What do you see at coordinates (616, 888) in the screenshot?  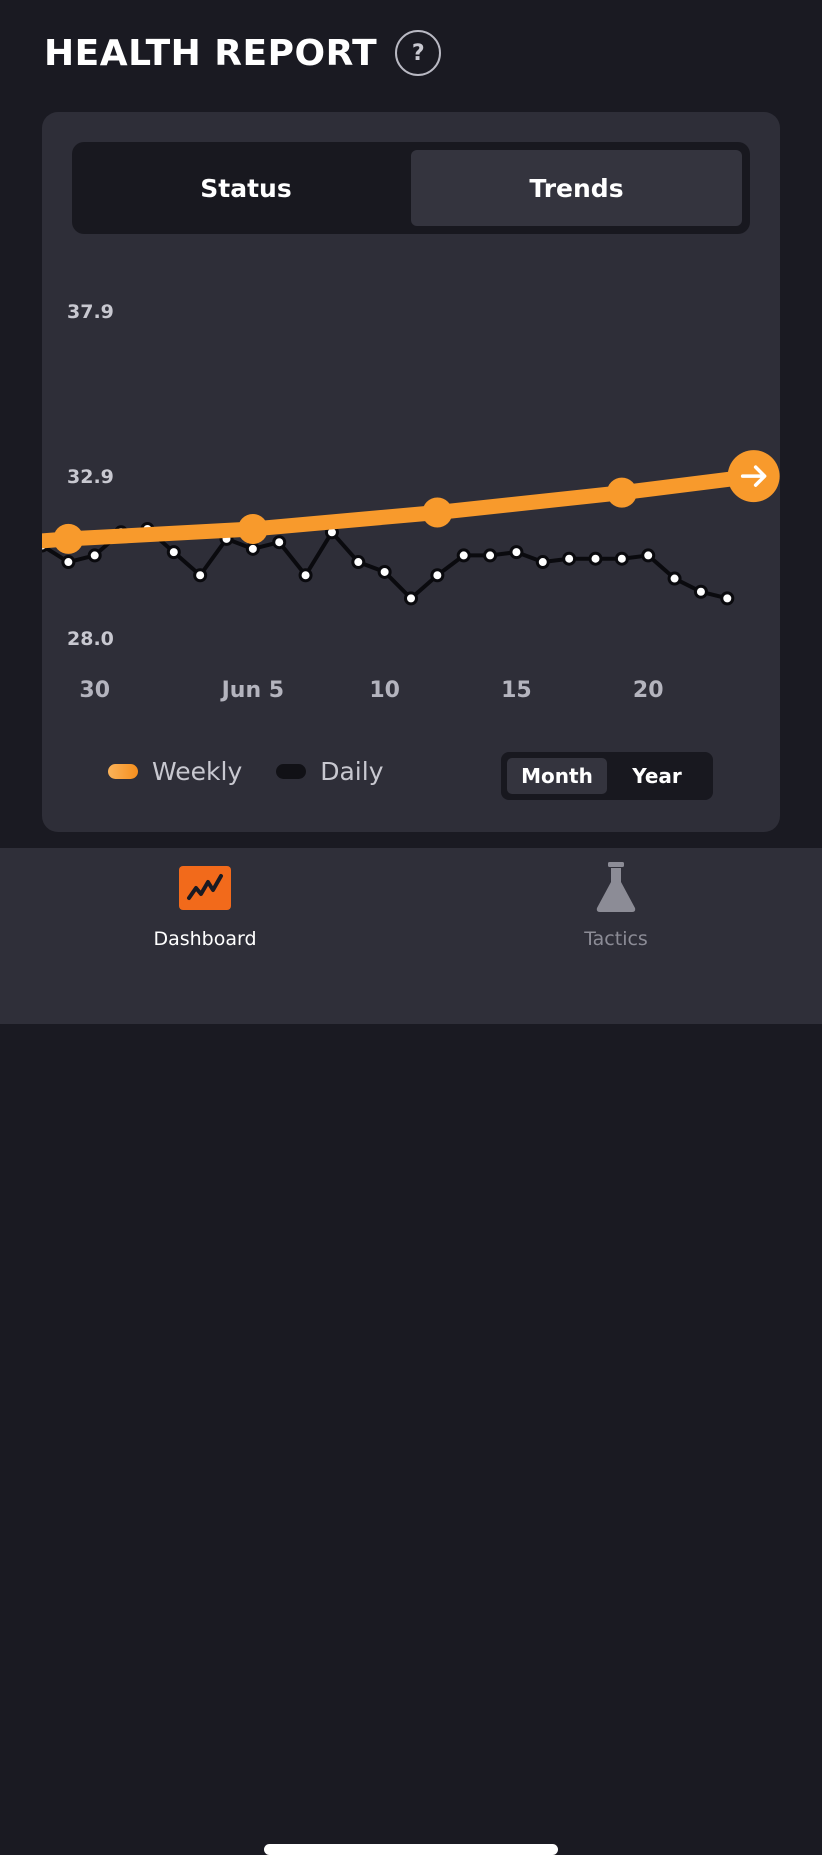 I see `flask-icon` at bounding box center [616, 888].